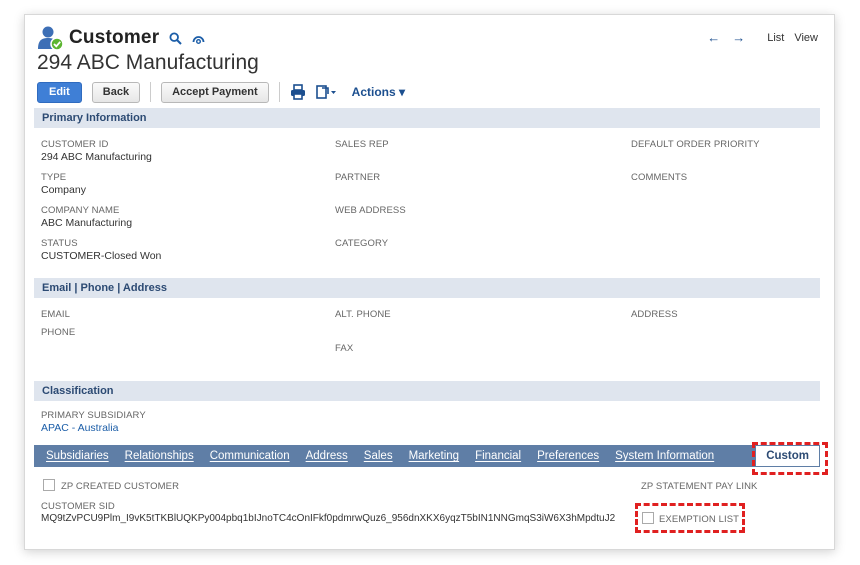 Image resolution: width=860 pixels, height=565 pixels. I want to click on zp-statement-pay-link-label: ZP STATEMENT PAY LINK, so click(699, 486).